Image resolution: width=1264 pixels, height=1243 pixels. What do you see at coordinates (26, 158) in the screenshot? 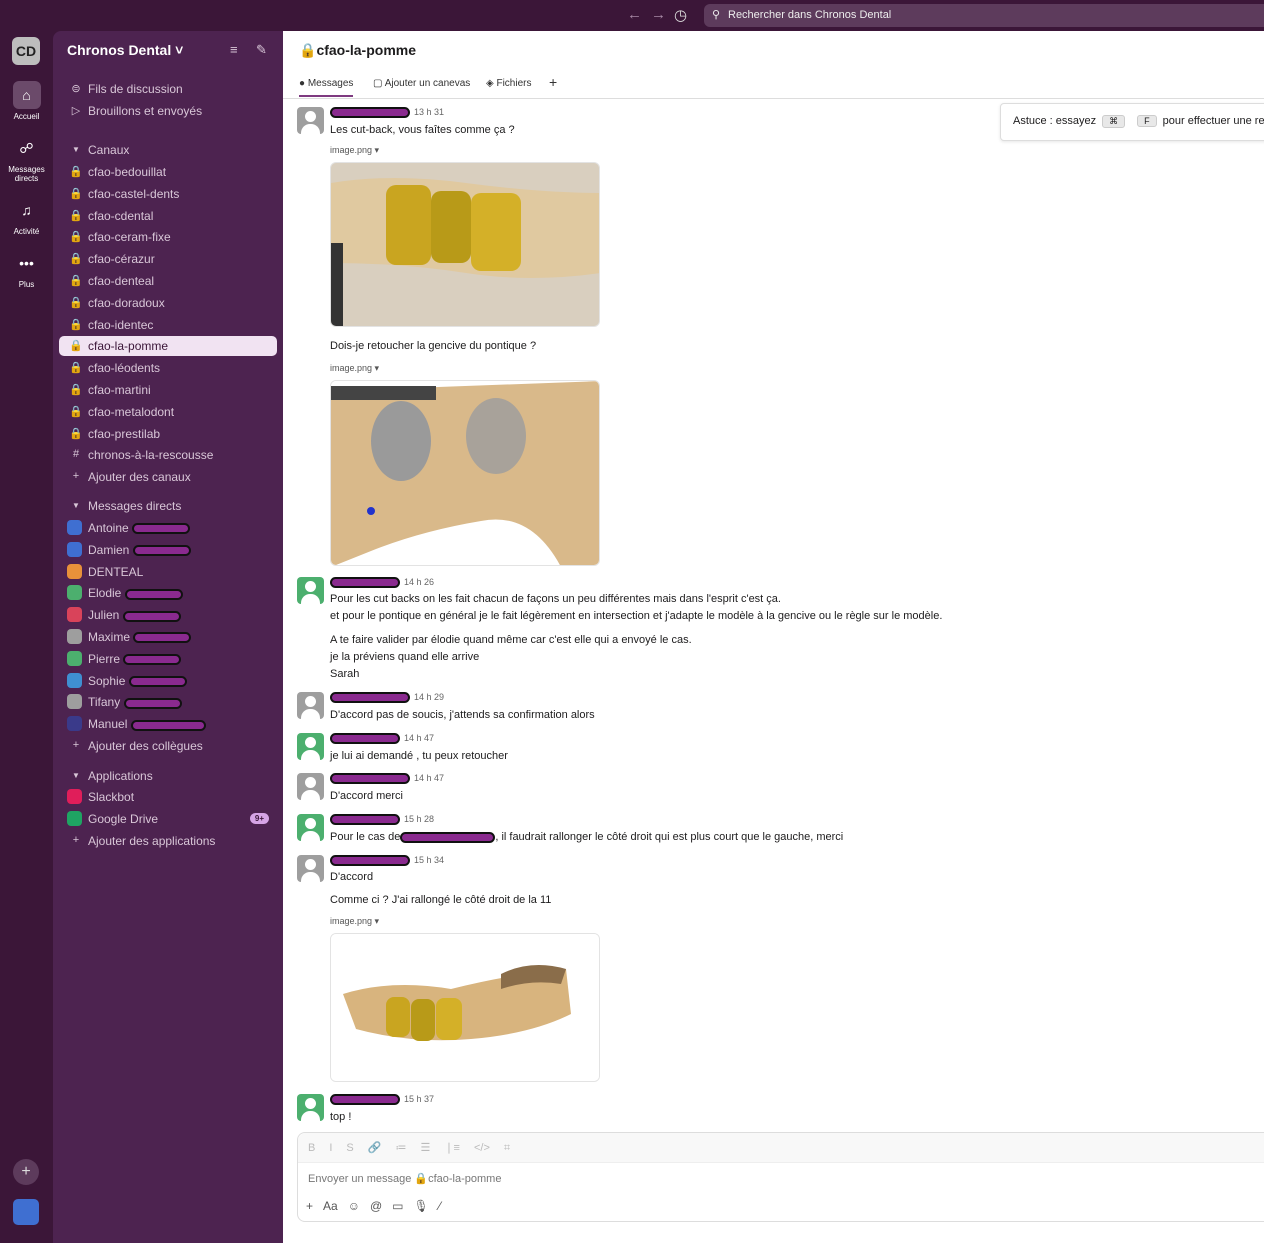
I see `rail-dms: ☍ Messages directs` at bounding box center [26, 158].